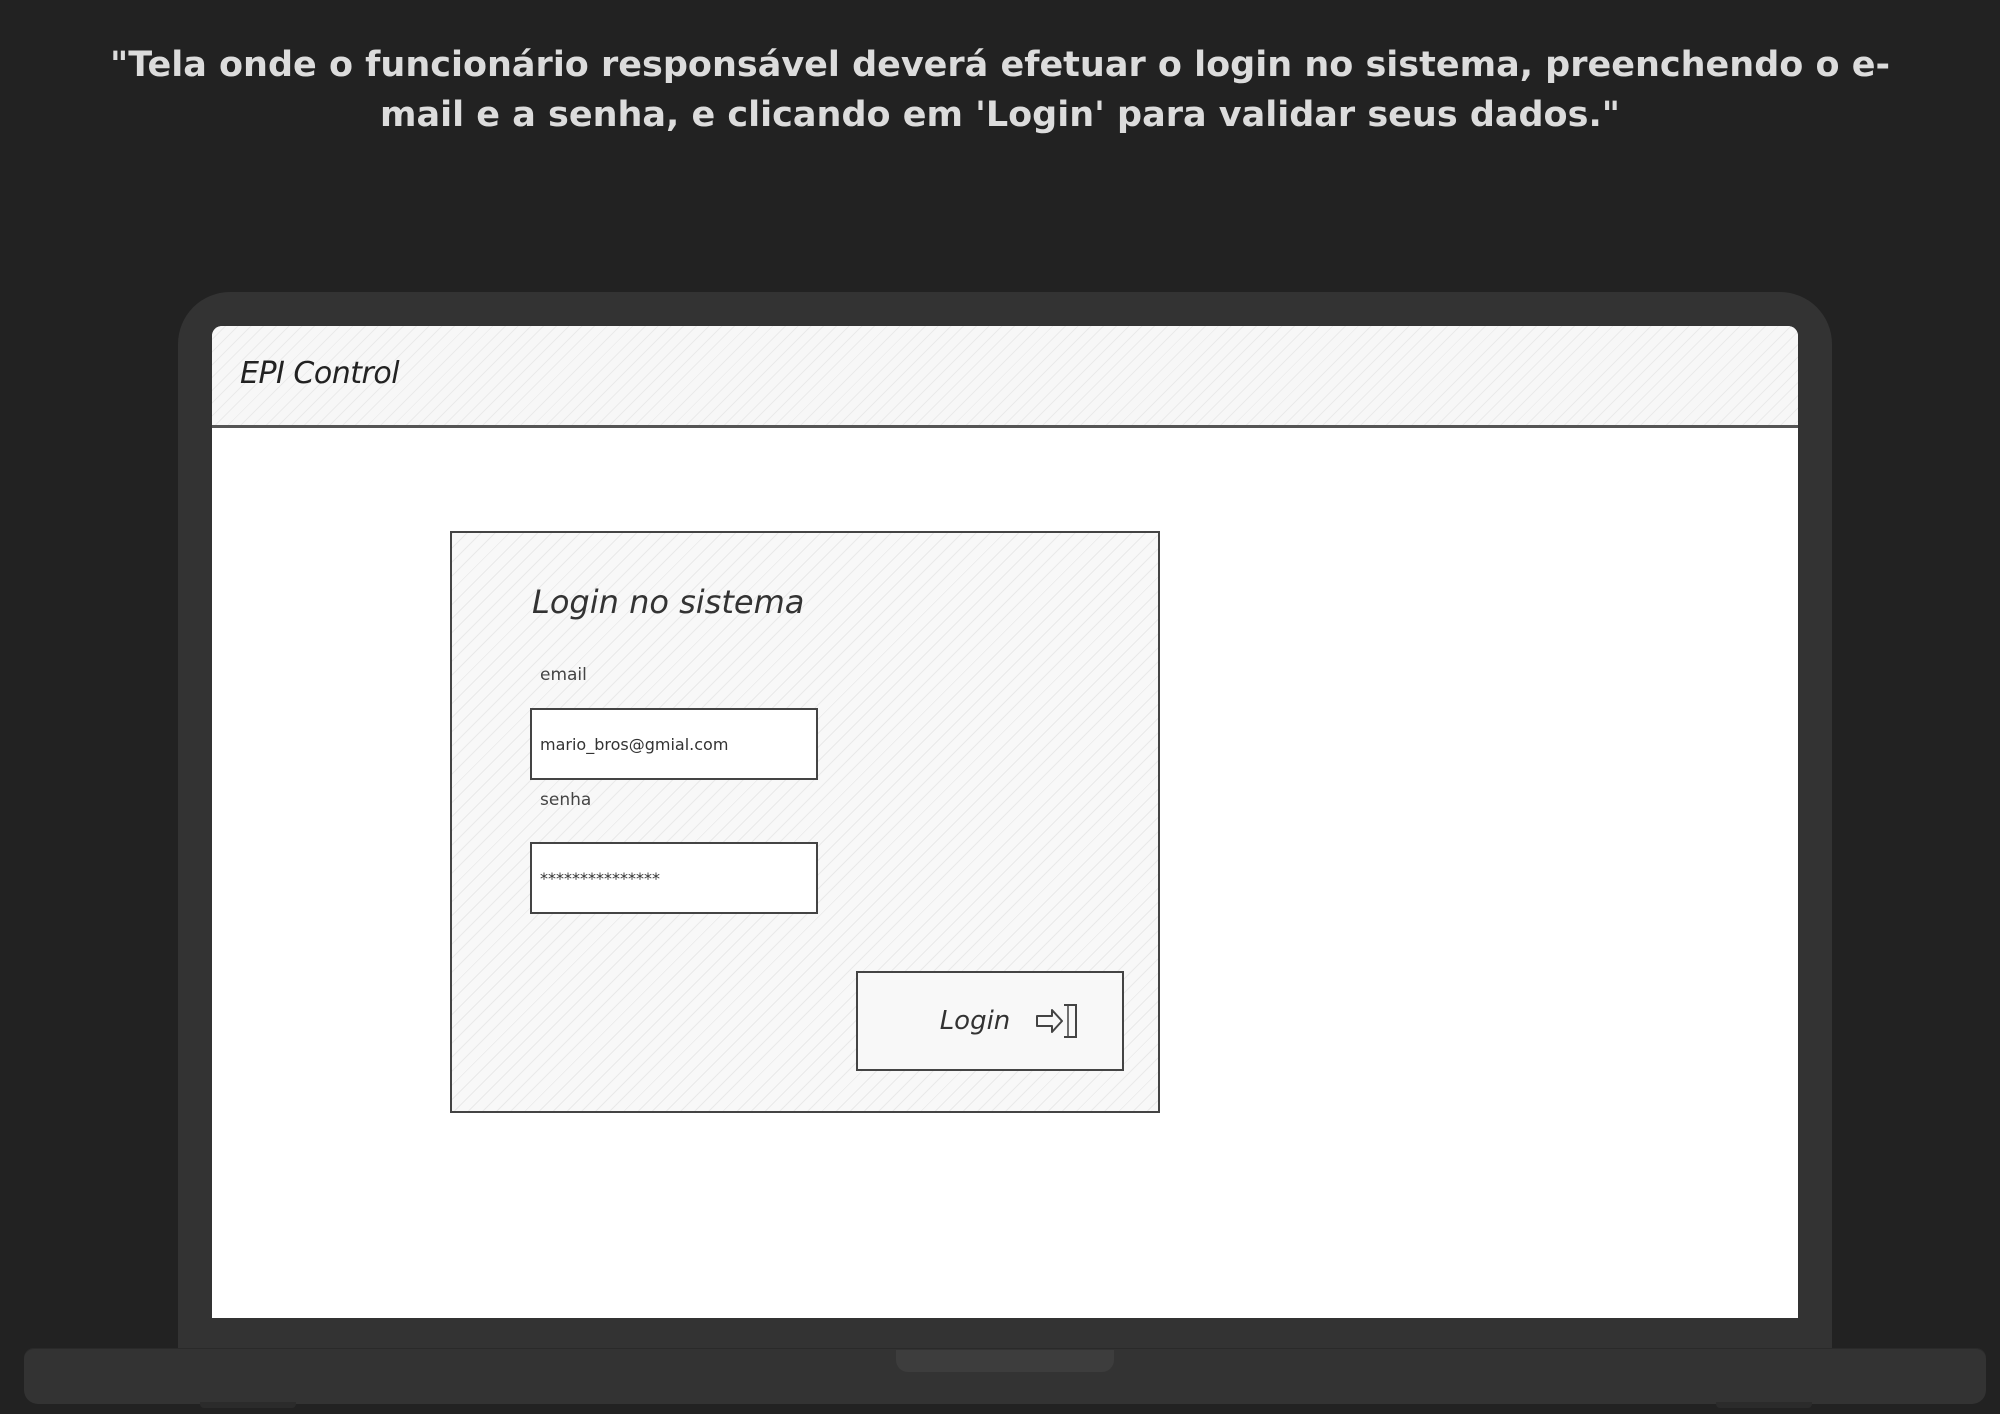 This screenshot has height=1414, width=2000. I want to click on password-field-value: ***************, so click(600, 878).